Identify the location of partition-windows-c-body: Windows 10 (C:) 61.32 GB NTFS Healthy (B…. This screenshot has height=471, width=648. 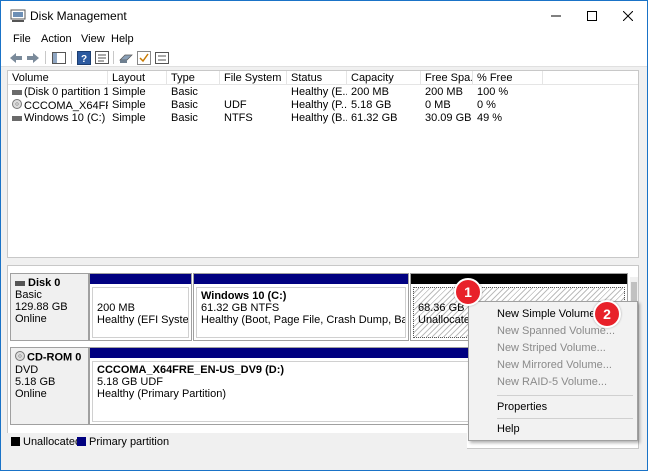
(301, 312).